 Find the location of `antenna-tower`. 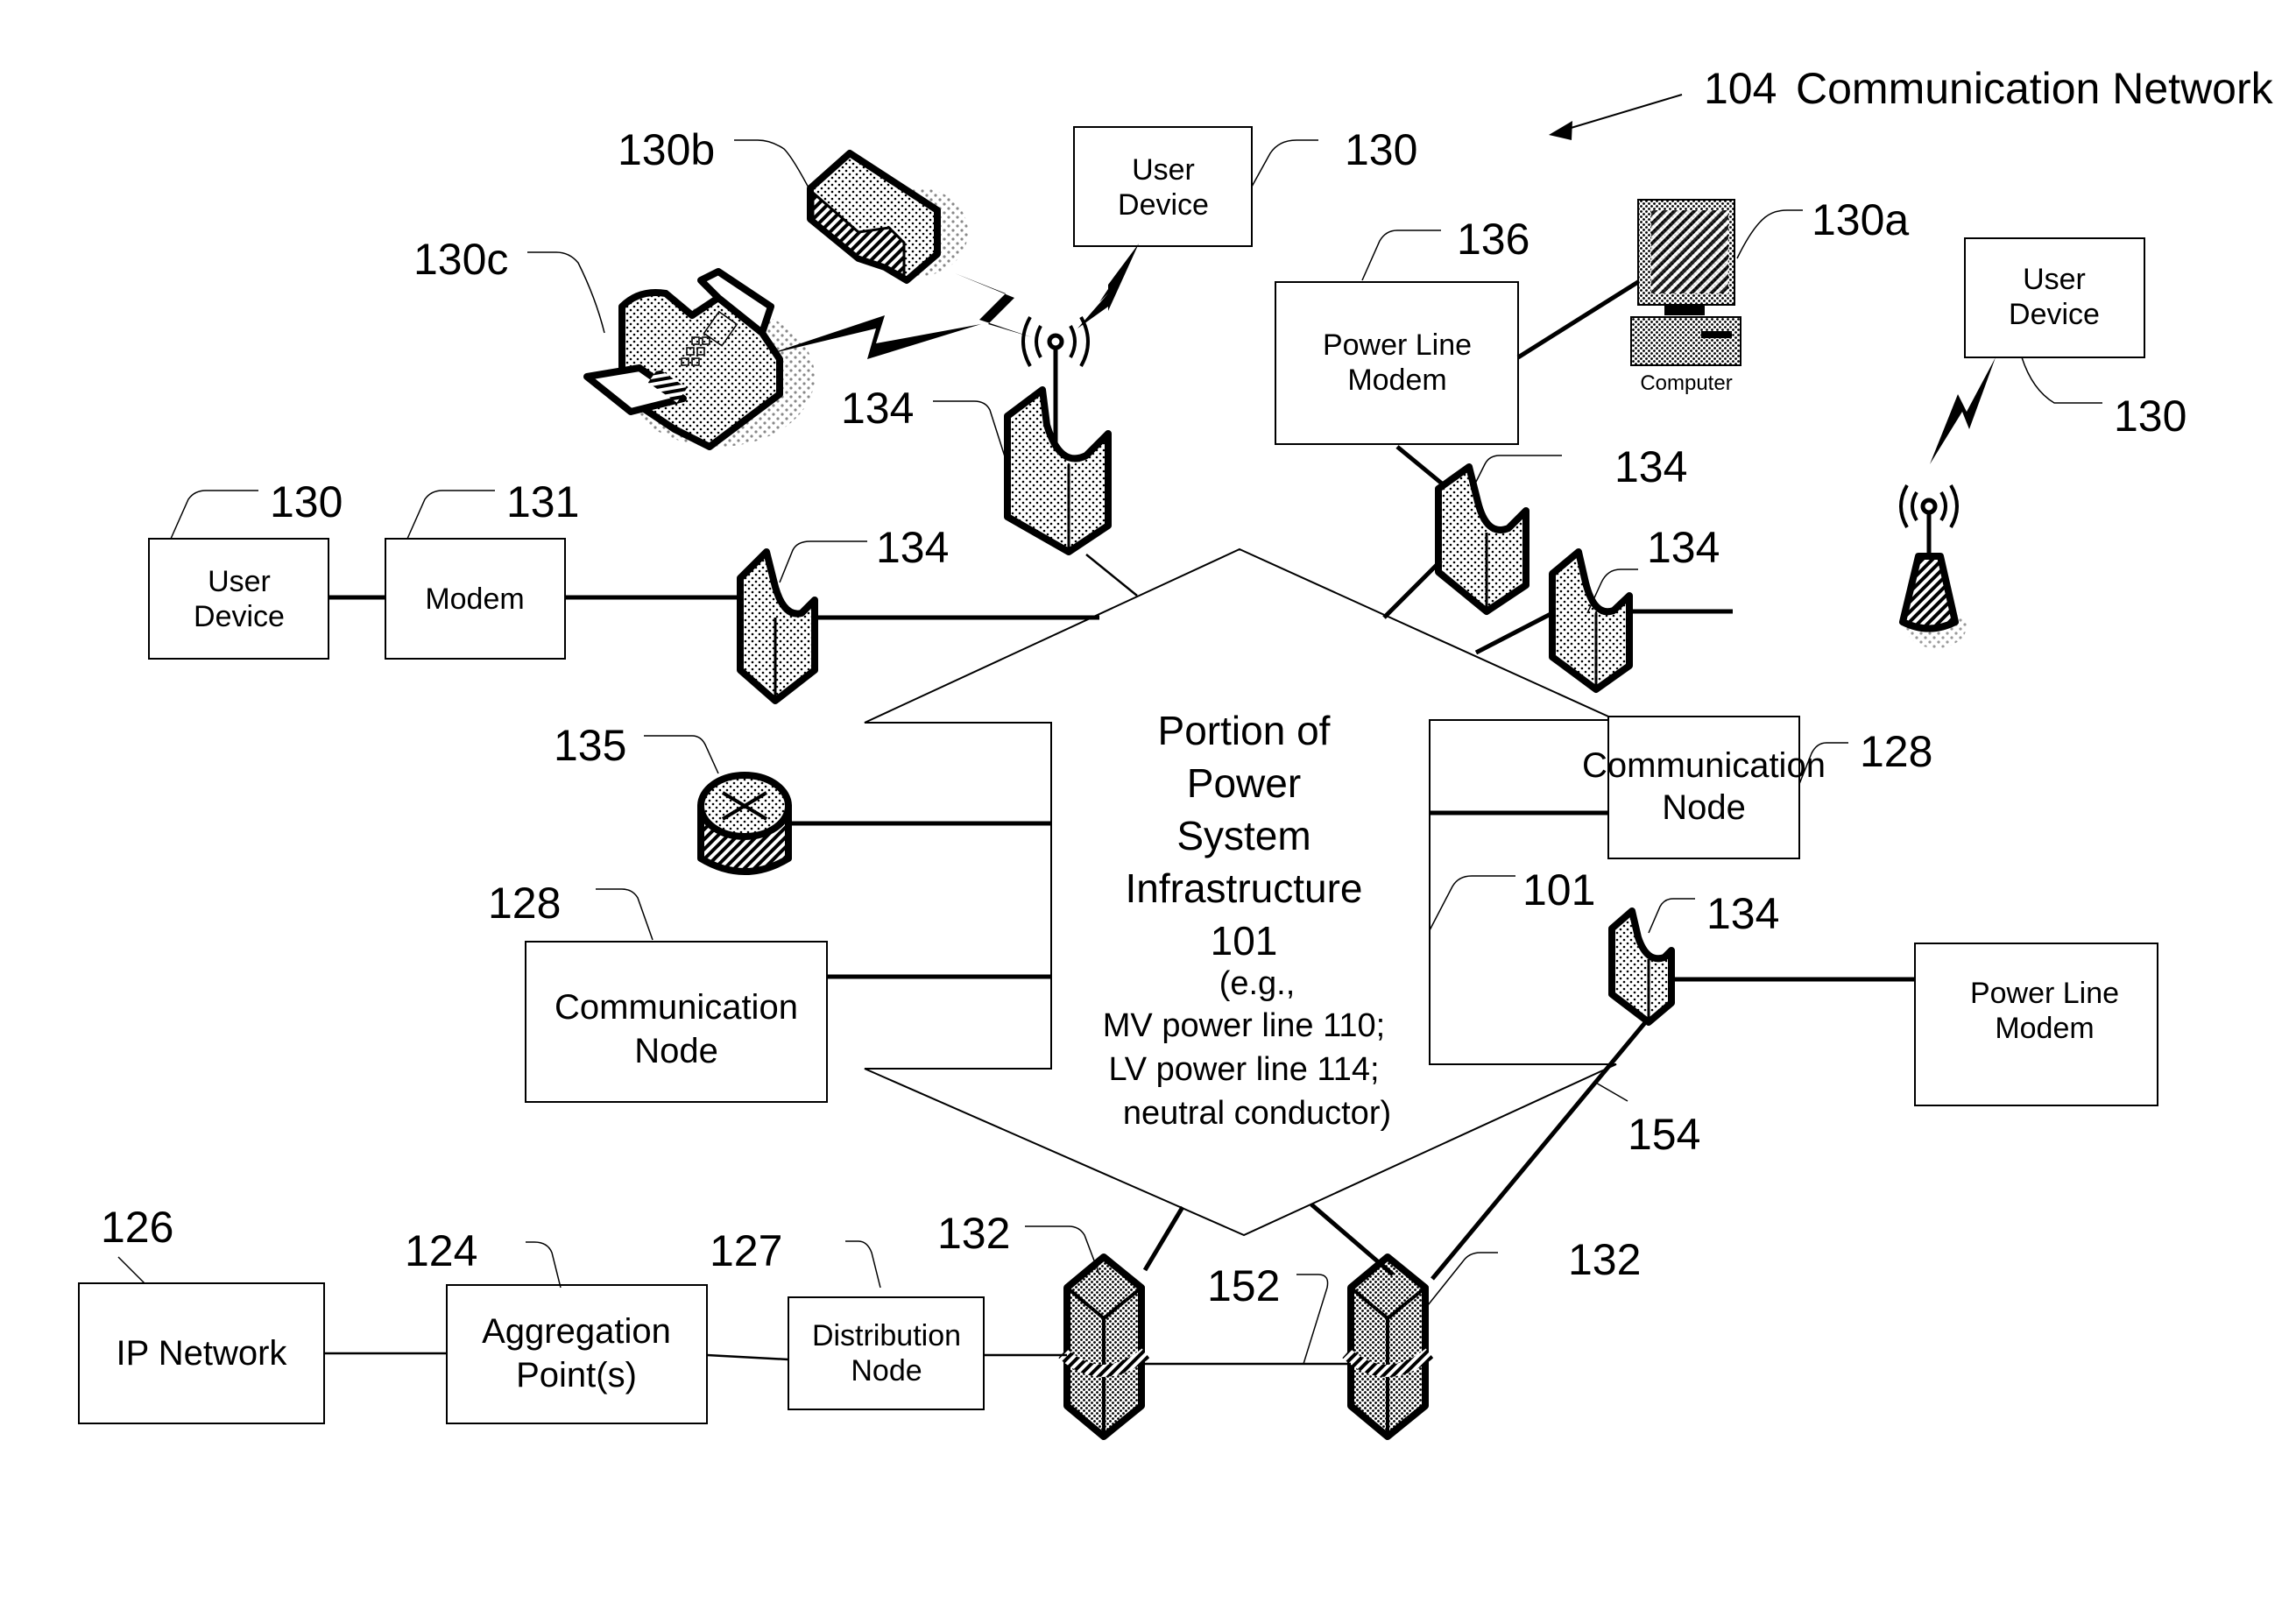

antenna-tower is located at coordinates (1933, 566).